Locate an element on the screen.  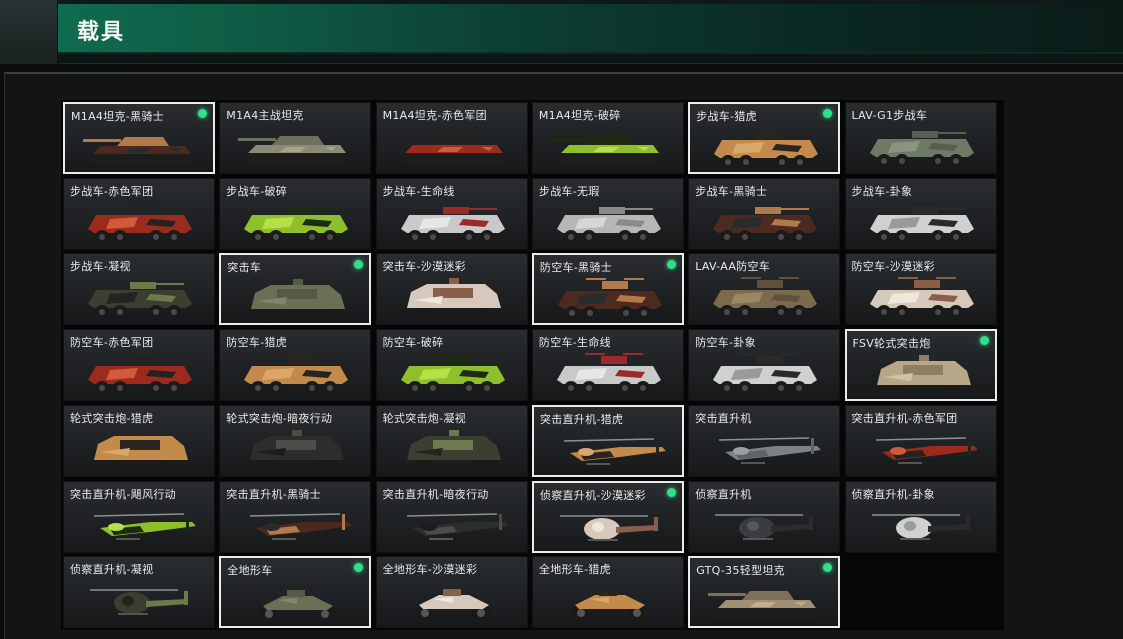
vehicle-name: 步战车-生命线 is located at coordinates (418, 191).